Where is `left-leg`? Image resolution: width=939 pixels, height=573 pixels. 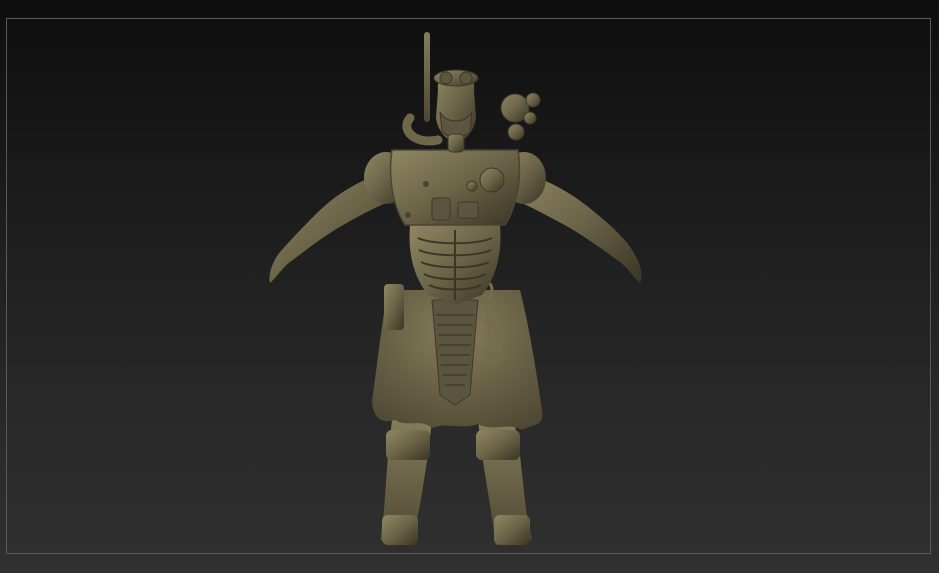 left-leg is located at coordinates (406, 482).